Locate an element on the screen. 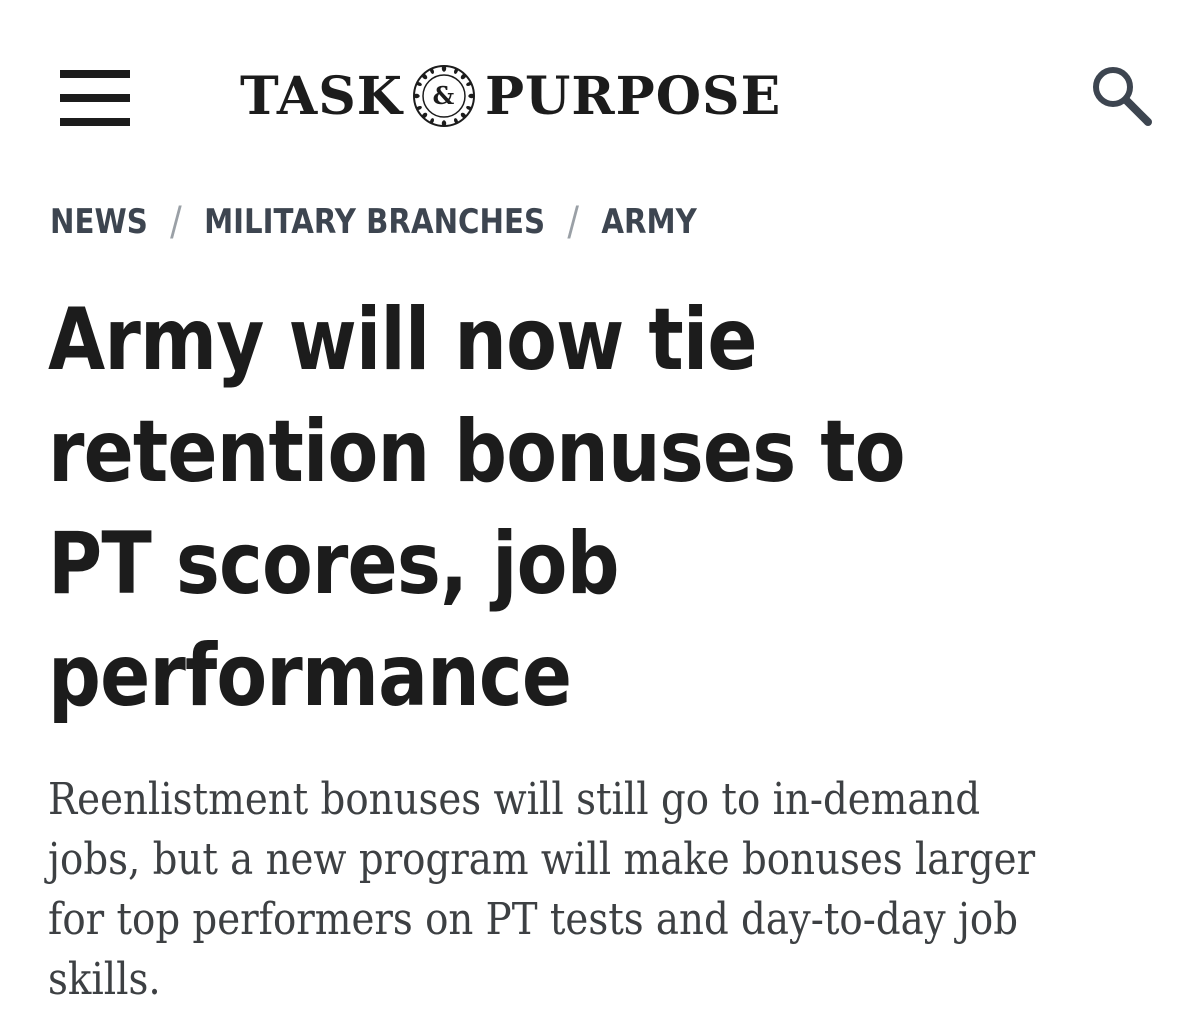  logo-text-purpose: PURPOSE is located at coordinates (633, 96).